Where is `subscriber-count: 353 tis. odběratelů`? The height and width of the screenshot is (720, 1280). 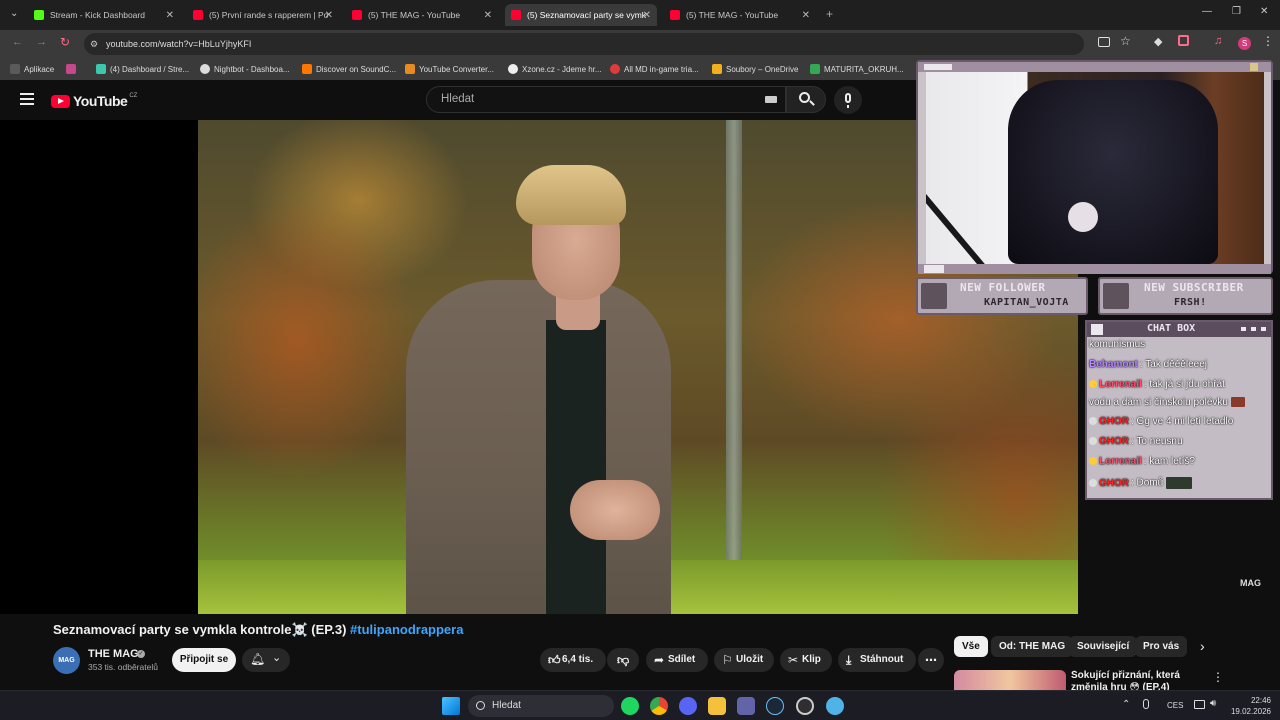
subscriber-count: 353 tis. odběratelů is located at coordinates (123, 667).